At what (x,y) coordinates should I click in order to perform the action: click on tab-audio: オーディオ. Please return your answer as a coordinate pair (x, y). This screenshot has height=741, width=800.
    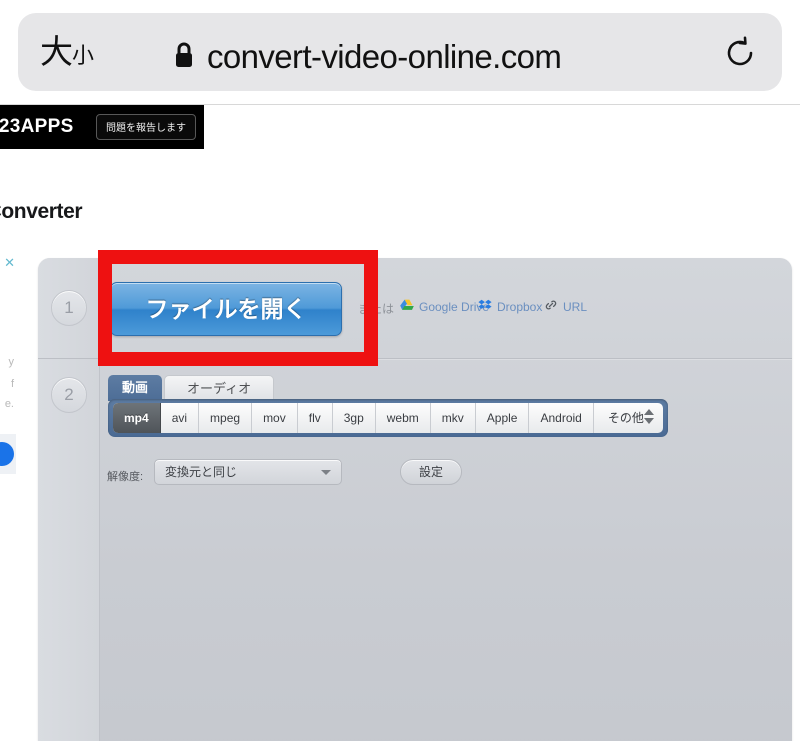
    Looking at the image, I should click on (219, 388).